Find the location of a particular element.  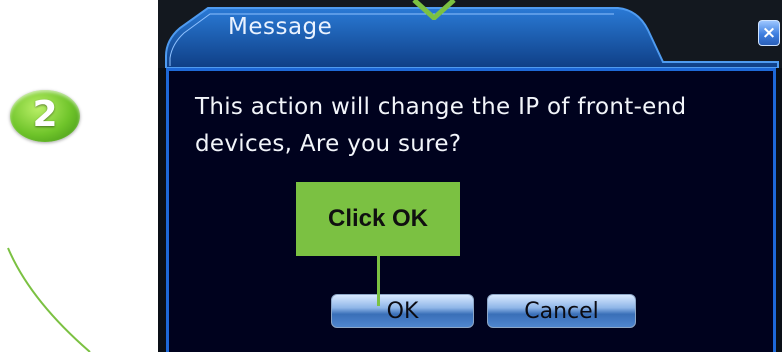

step-2-badge-icon: 2 is located at coordinates (45, 116).